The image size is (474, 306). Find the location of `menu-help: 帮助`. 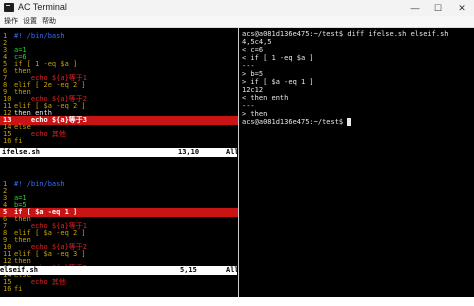

menu-help: 帮助 is located at coordinates (49, 21).